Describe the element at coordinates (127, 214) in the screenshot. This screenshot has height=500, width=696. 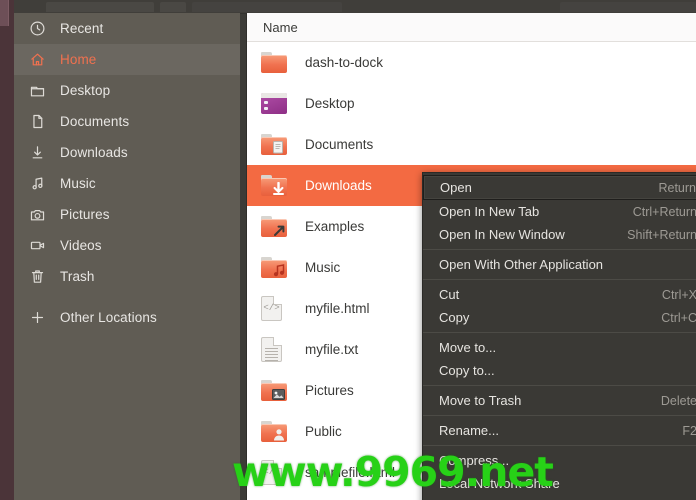
I see `sidebar-item-pictures: Pictures` at that location.